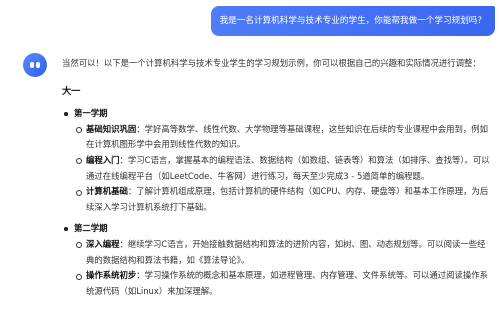  I want to click on semester-heading: 第一学期, so click(277, 114).